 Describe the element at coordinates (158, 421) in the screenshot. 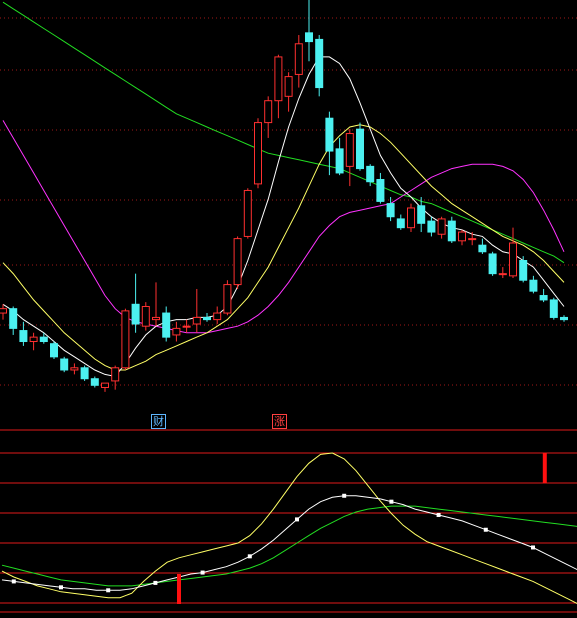

I see `event-tag-finance: 财` at that location.